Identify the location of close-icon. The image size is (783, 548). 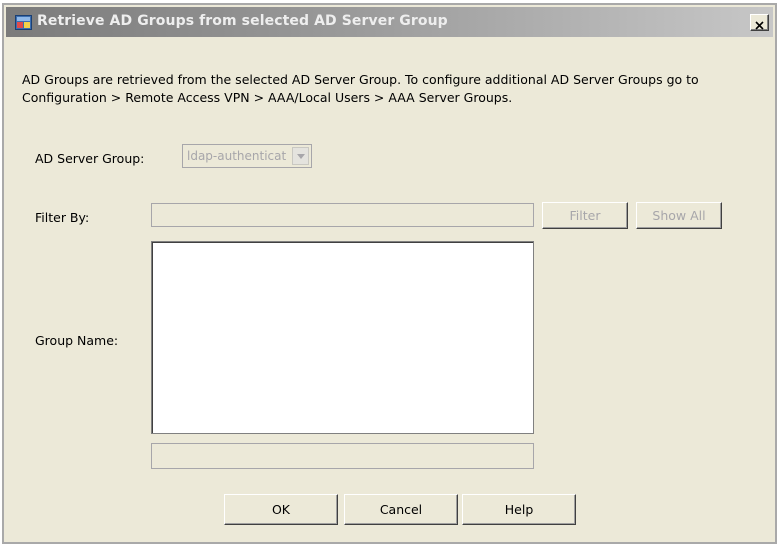
(759, 24).